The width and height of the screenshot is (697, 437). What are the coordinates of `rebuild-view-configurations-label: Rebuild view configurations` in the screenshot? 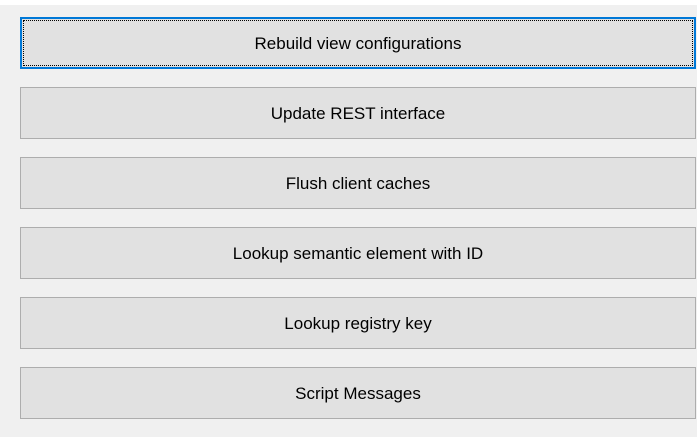 It's located at (358, 43).